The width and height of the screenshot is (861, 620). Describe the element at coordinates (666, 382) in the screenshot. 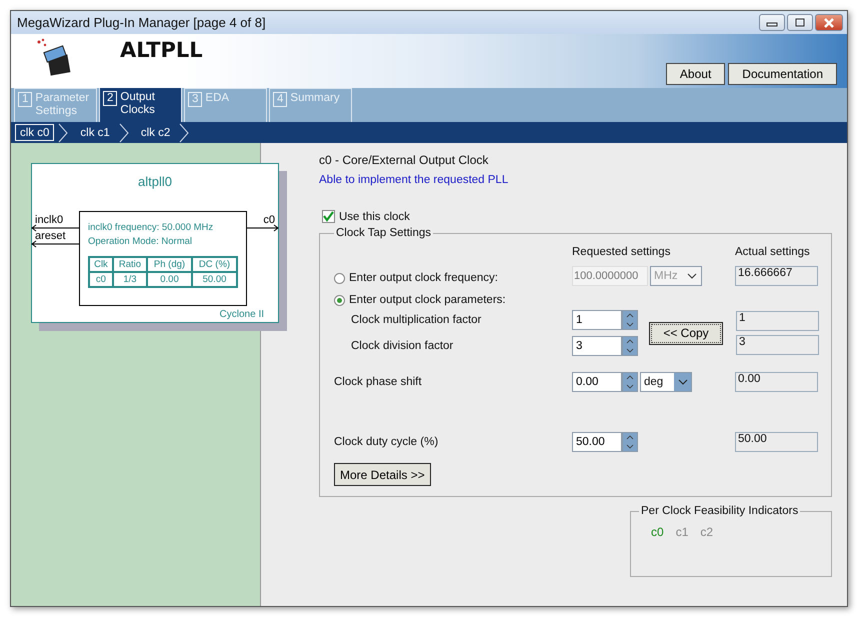

I see `unit-dropdown: deg` at that location.